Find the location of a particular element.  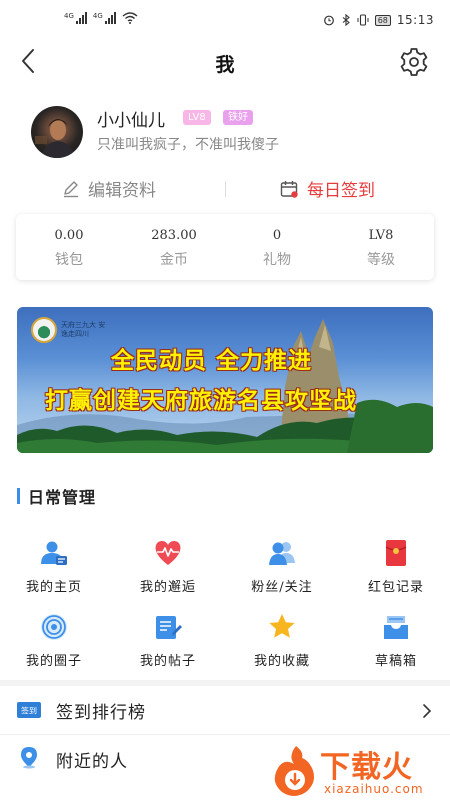

banner-headline-1: 全民动员 全力推进 is located at coordinates (212, 360).